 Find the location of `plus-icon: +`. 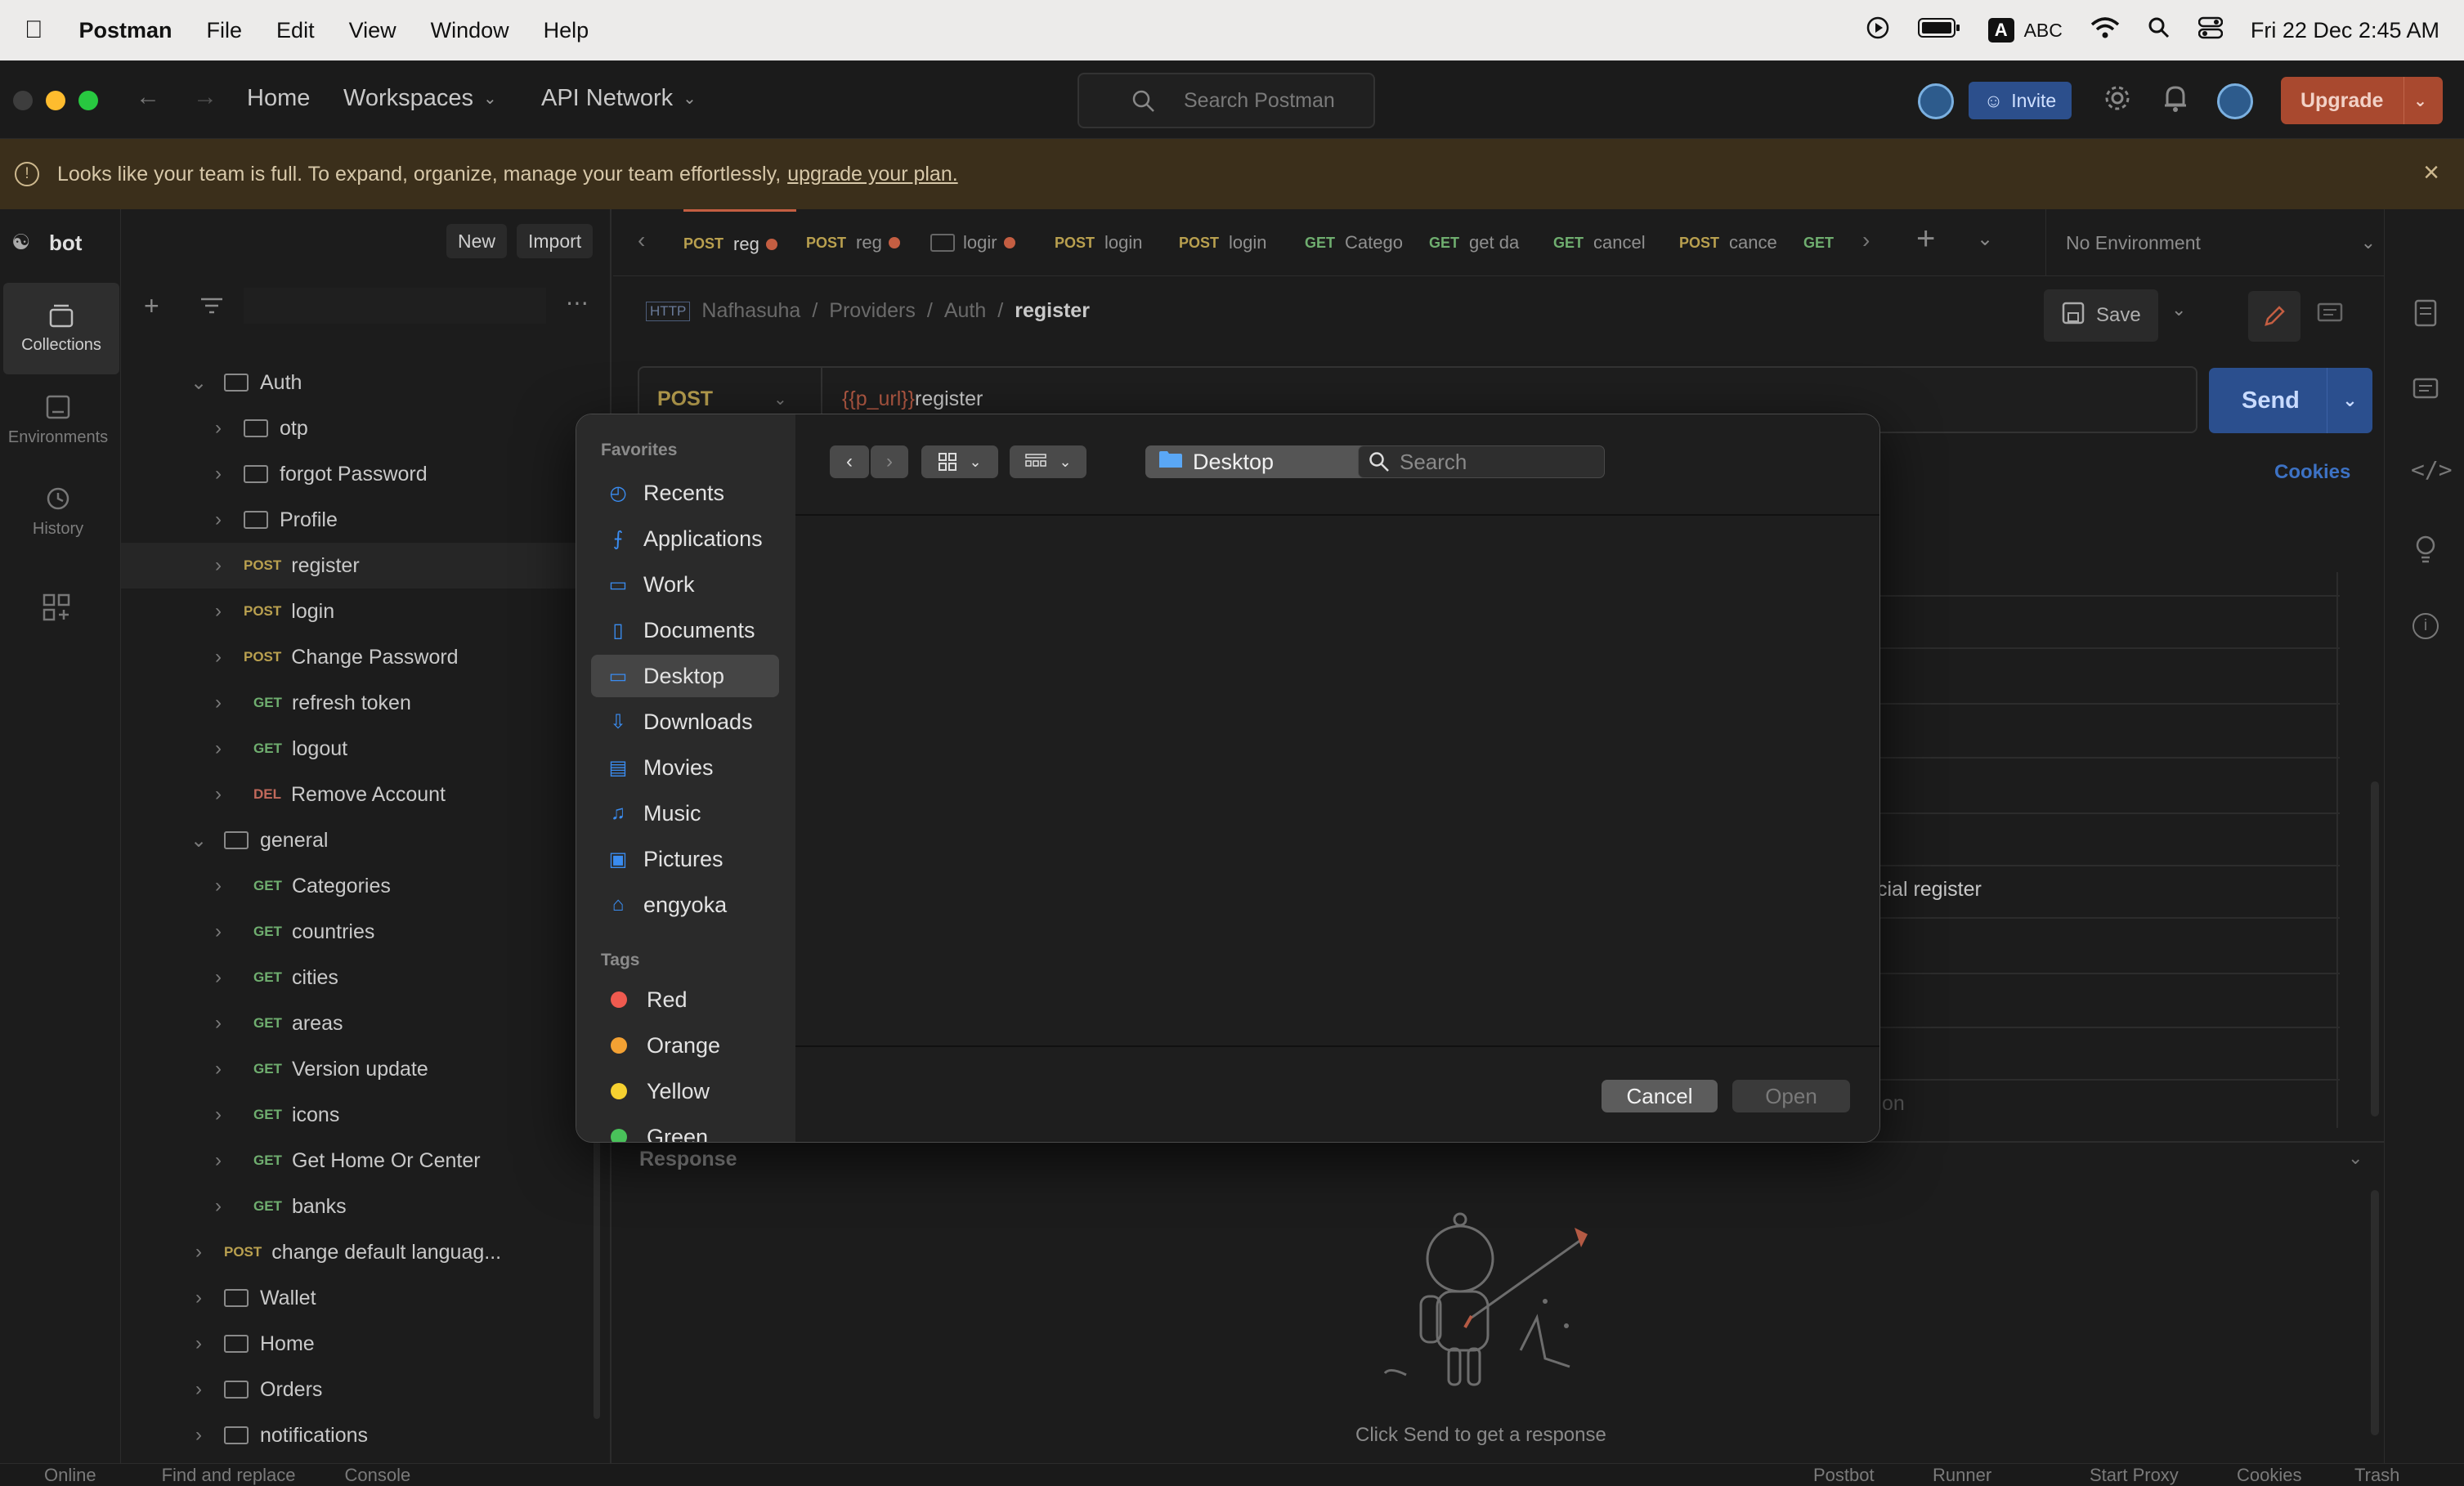

plus-icon: + is located at coordinates (152, 306).